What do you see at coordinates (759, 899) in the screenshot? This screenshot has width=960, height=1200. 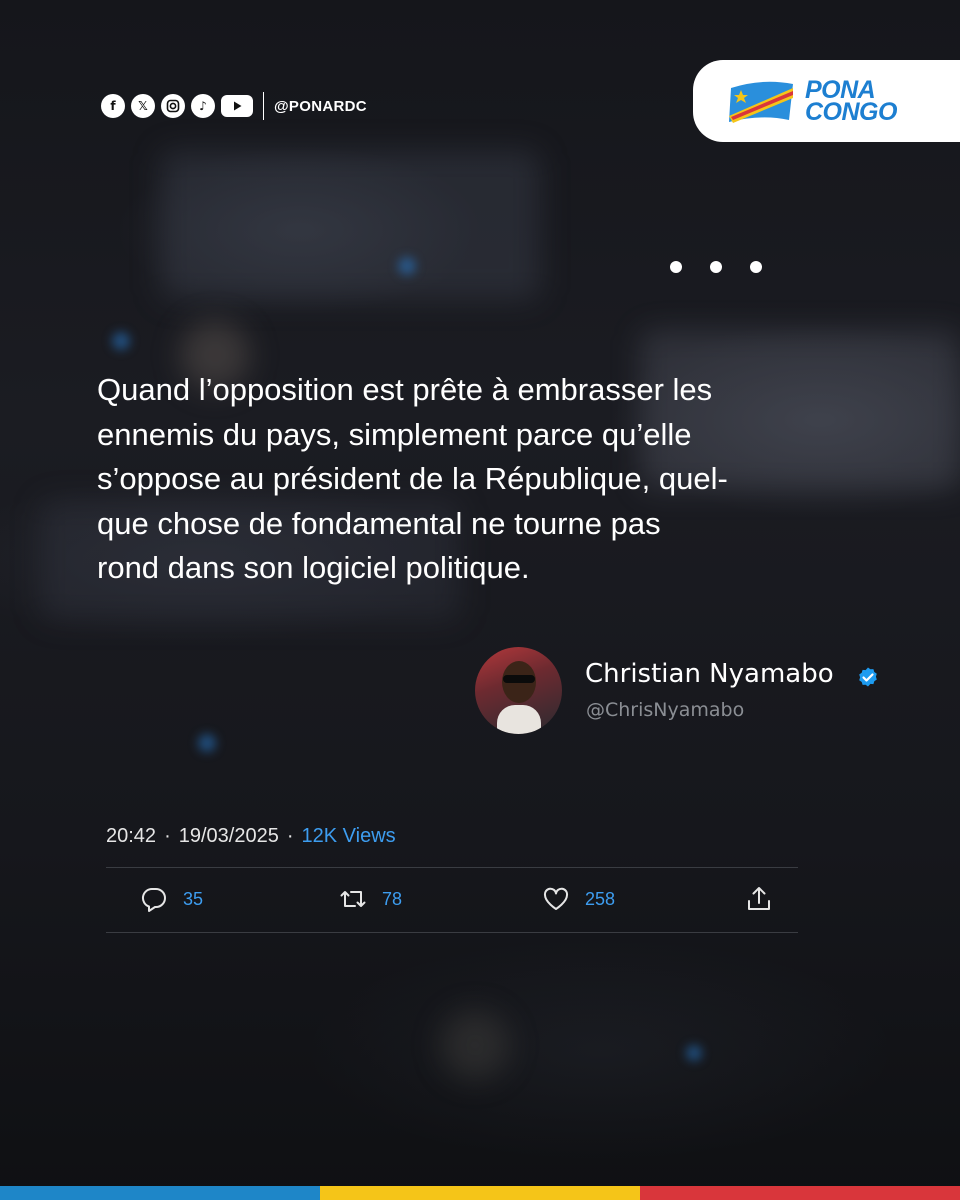 I see `share-icon` at bounding box center [759, 899].